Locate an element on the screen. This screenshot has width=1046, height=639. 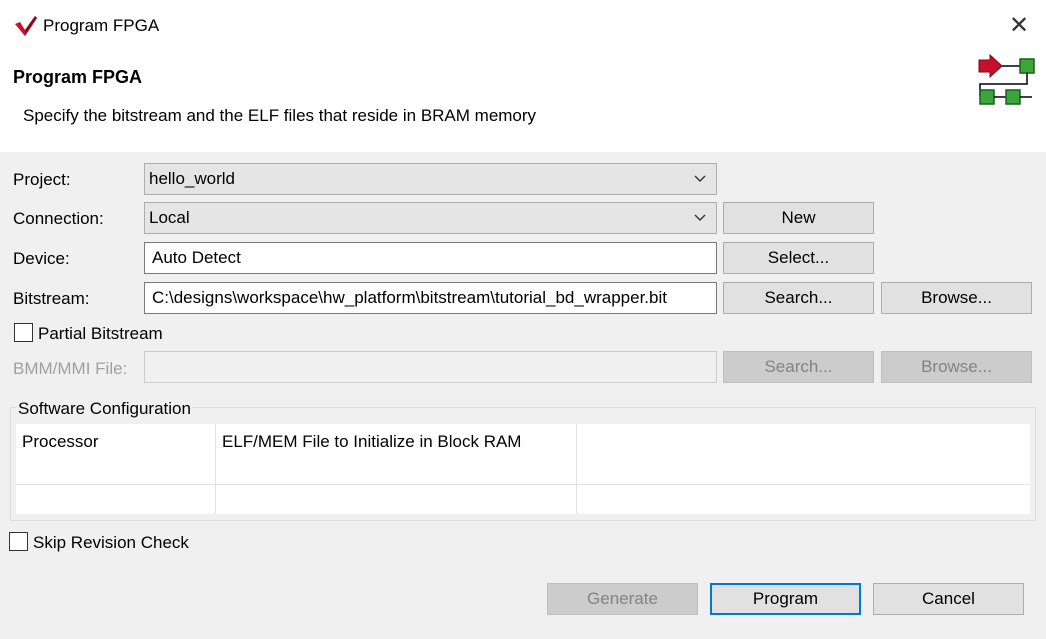
generate-button: Generate is located at coordinates (622, 599).